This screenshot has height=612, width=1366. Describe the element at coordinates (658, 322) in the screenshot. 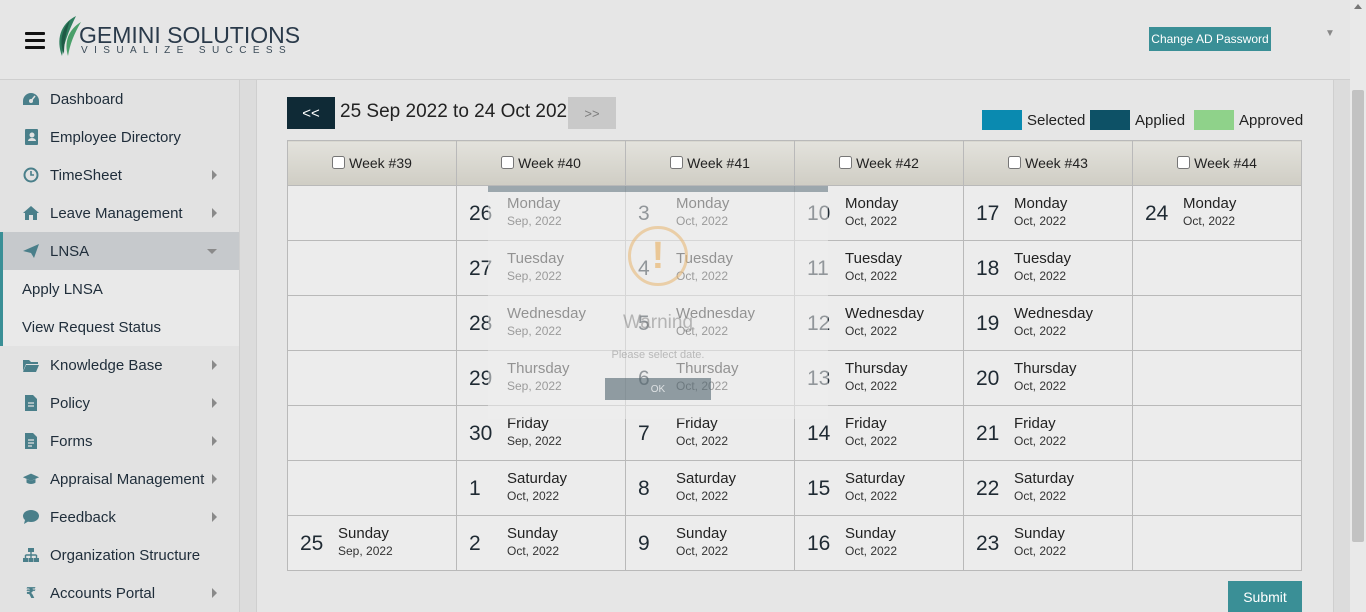

I see `dialog-title: Warning` at that location.